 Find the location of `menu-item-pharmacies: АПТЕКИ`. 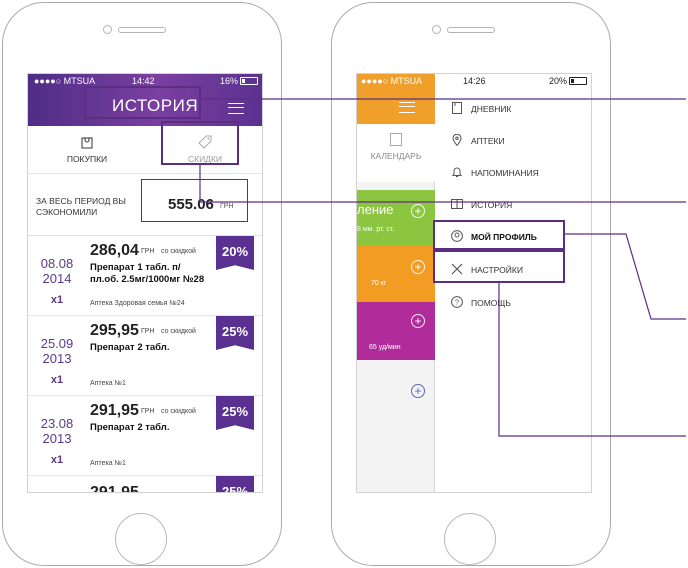

menu-item-pharmacies: АПТЕКИ is located at coordinates (515, 140).